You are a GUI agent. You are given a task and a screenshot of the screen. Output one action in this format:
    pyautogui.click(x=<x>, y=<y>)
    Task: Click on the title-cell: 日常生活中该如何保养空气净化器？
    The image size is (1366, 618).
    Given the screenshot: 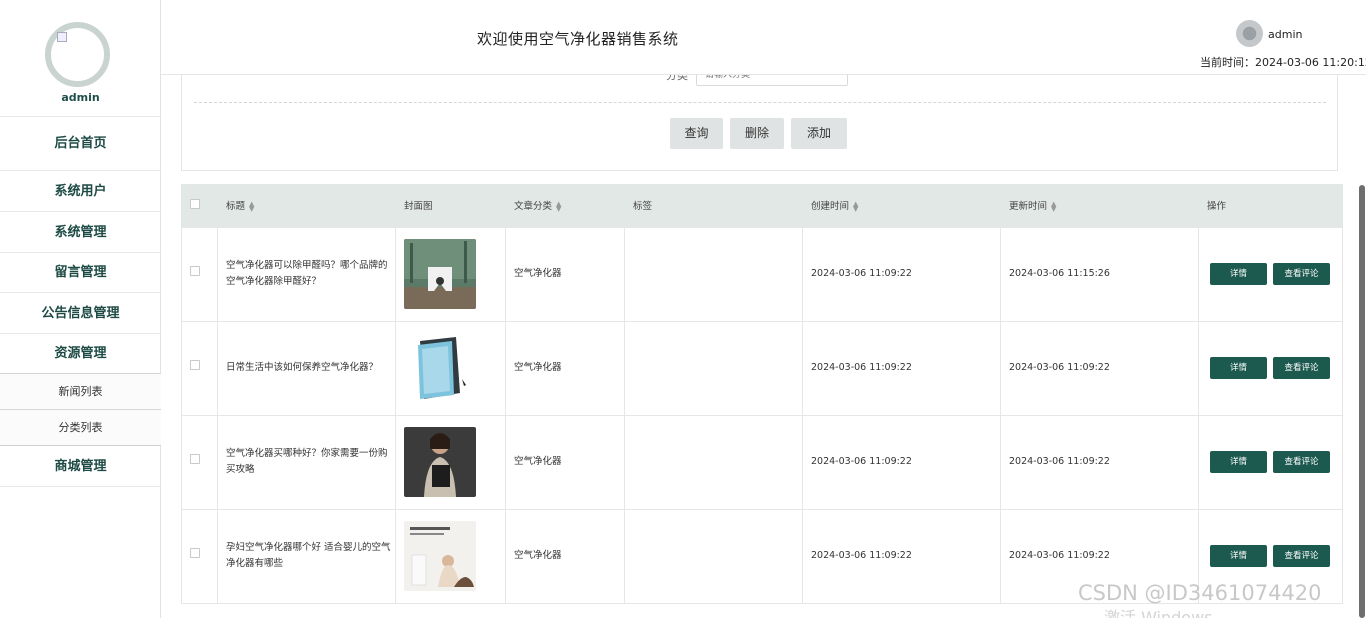 What is the action you would take?
    pyautogui.click(x=306, y=368)
    